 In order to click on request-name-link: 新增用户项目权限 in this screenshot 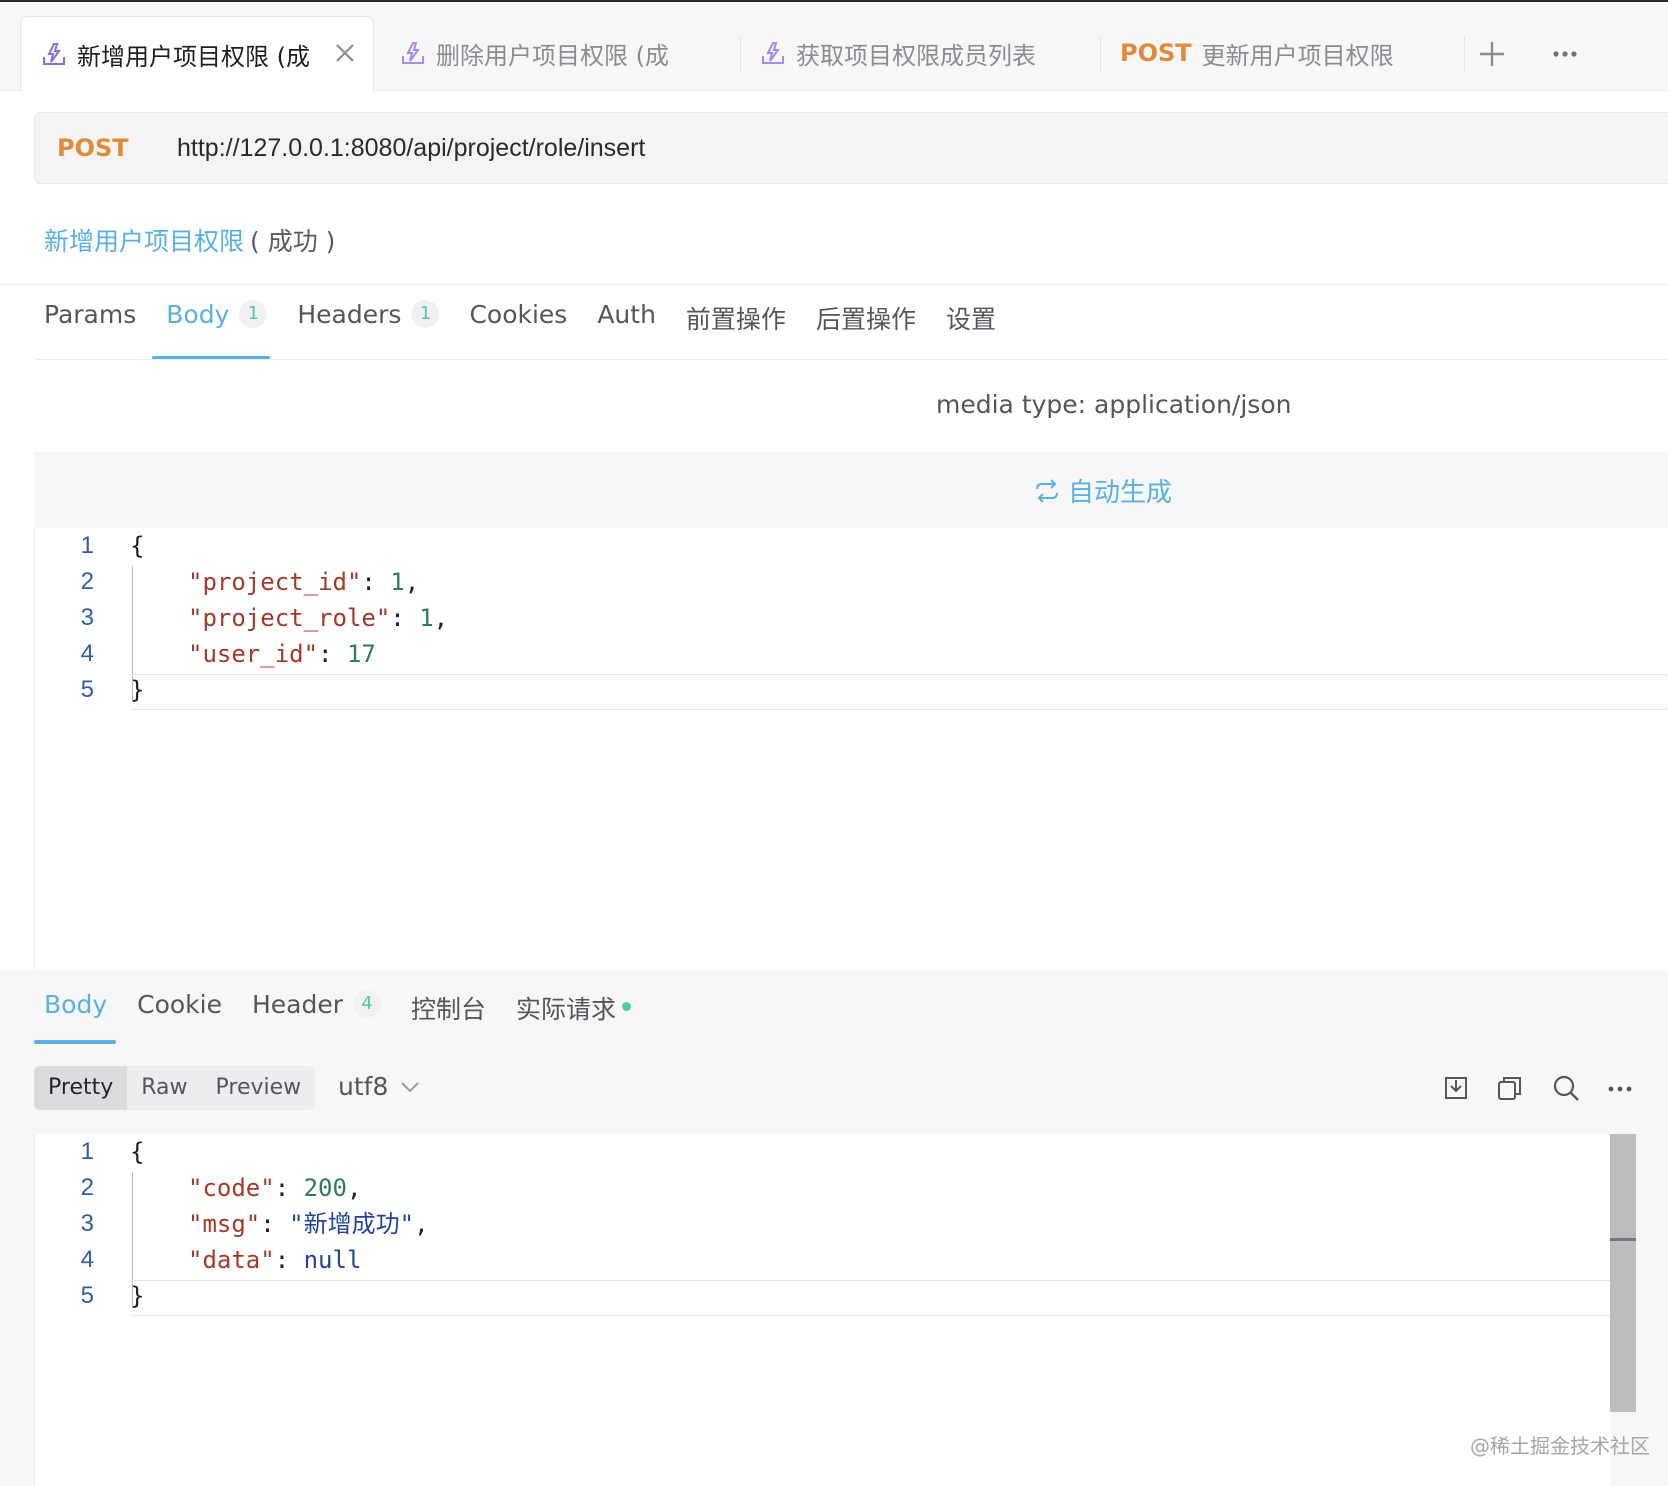, I will do `click(144, 241)`.